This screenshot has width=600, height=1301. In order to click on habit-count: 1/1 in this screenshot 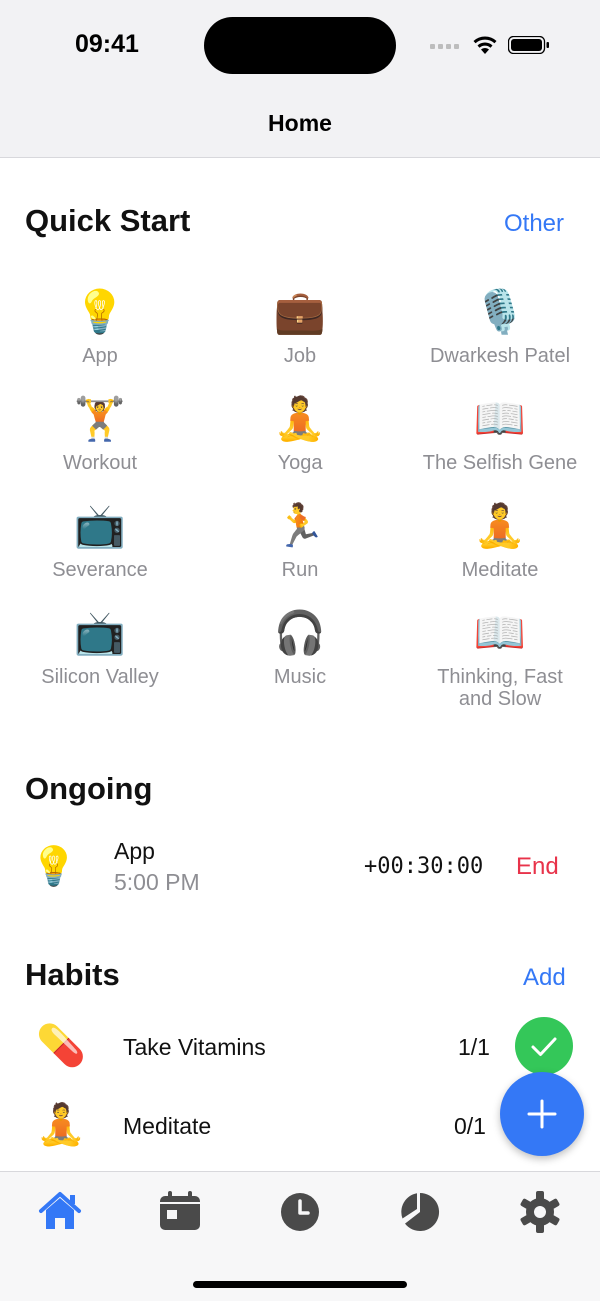, I will do `click(474, 1047)`.